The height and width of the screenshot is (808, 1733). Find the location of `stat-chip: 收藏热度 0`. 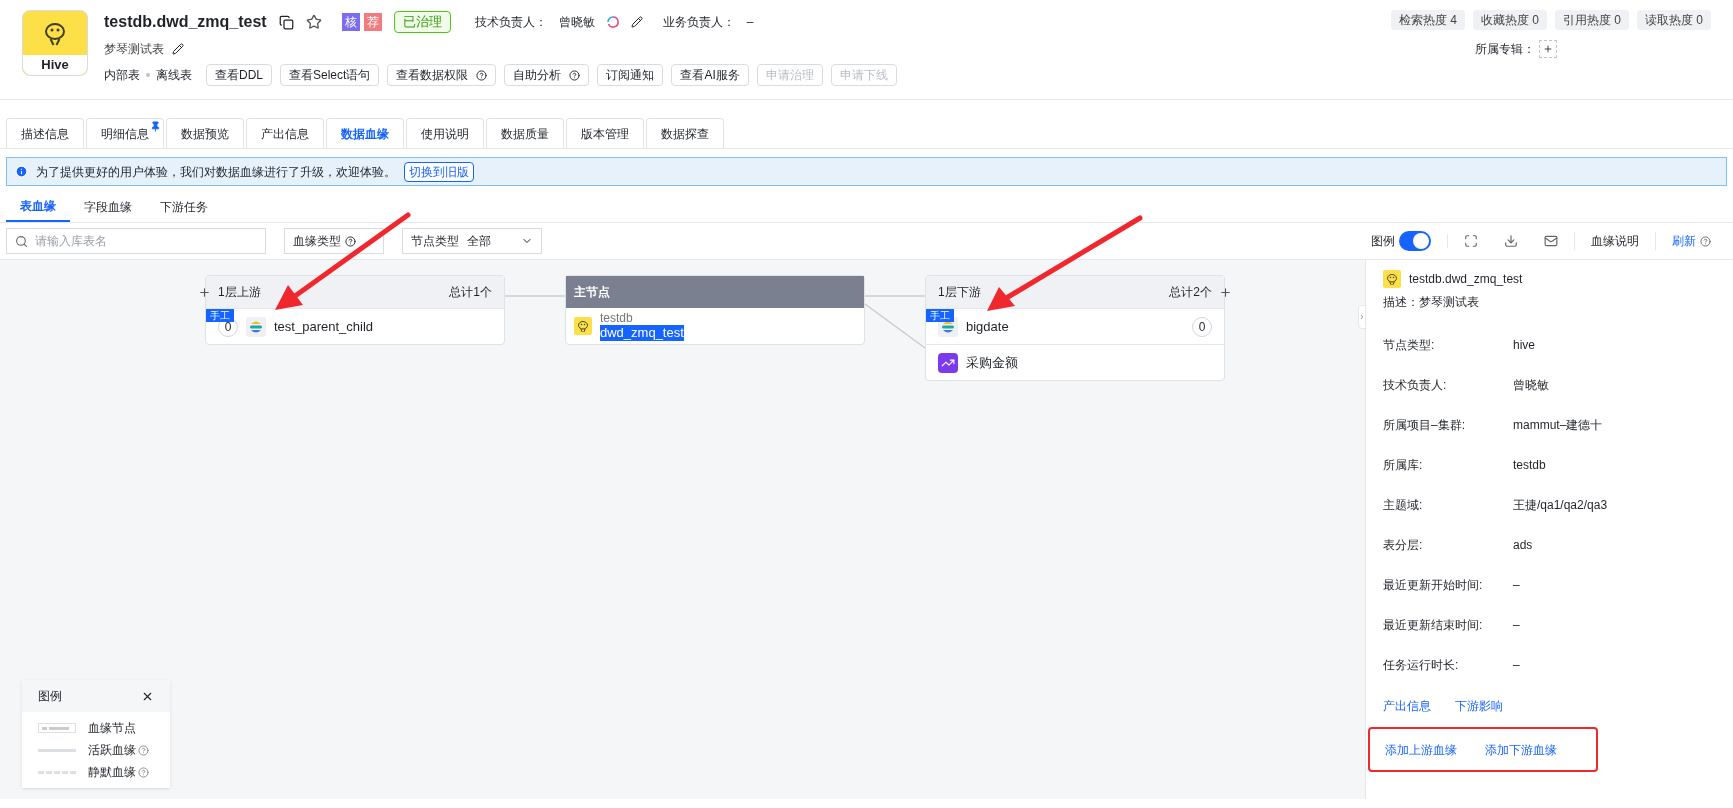

stat-chip: 收藏热度 0 is located at coordinates (1509, 20).